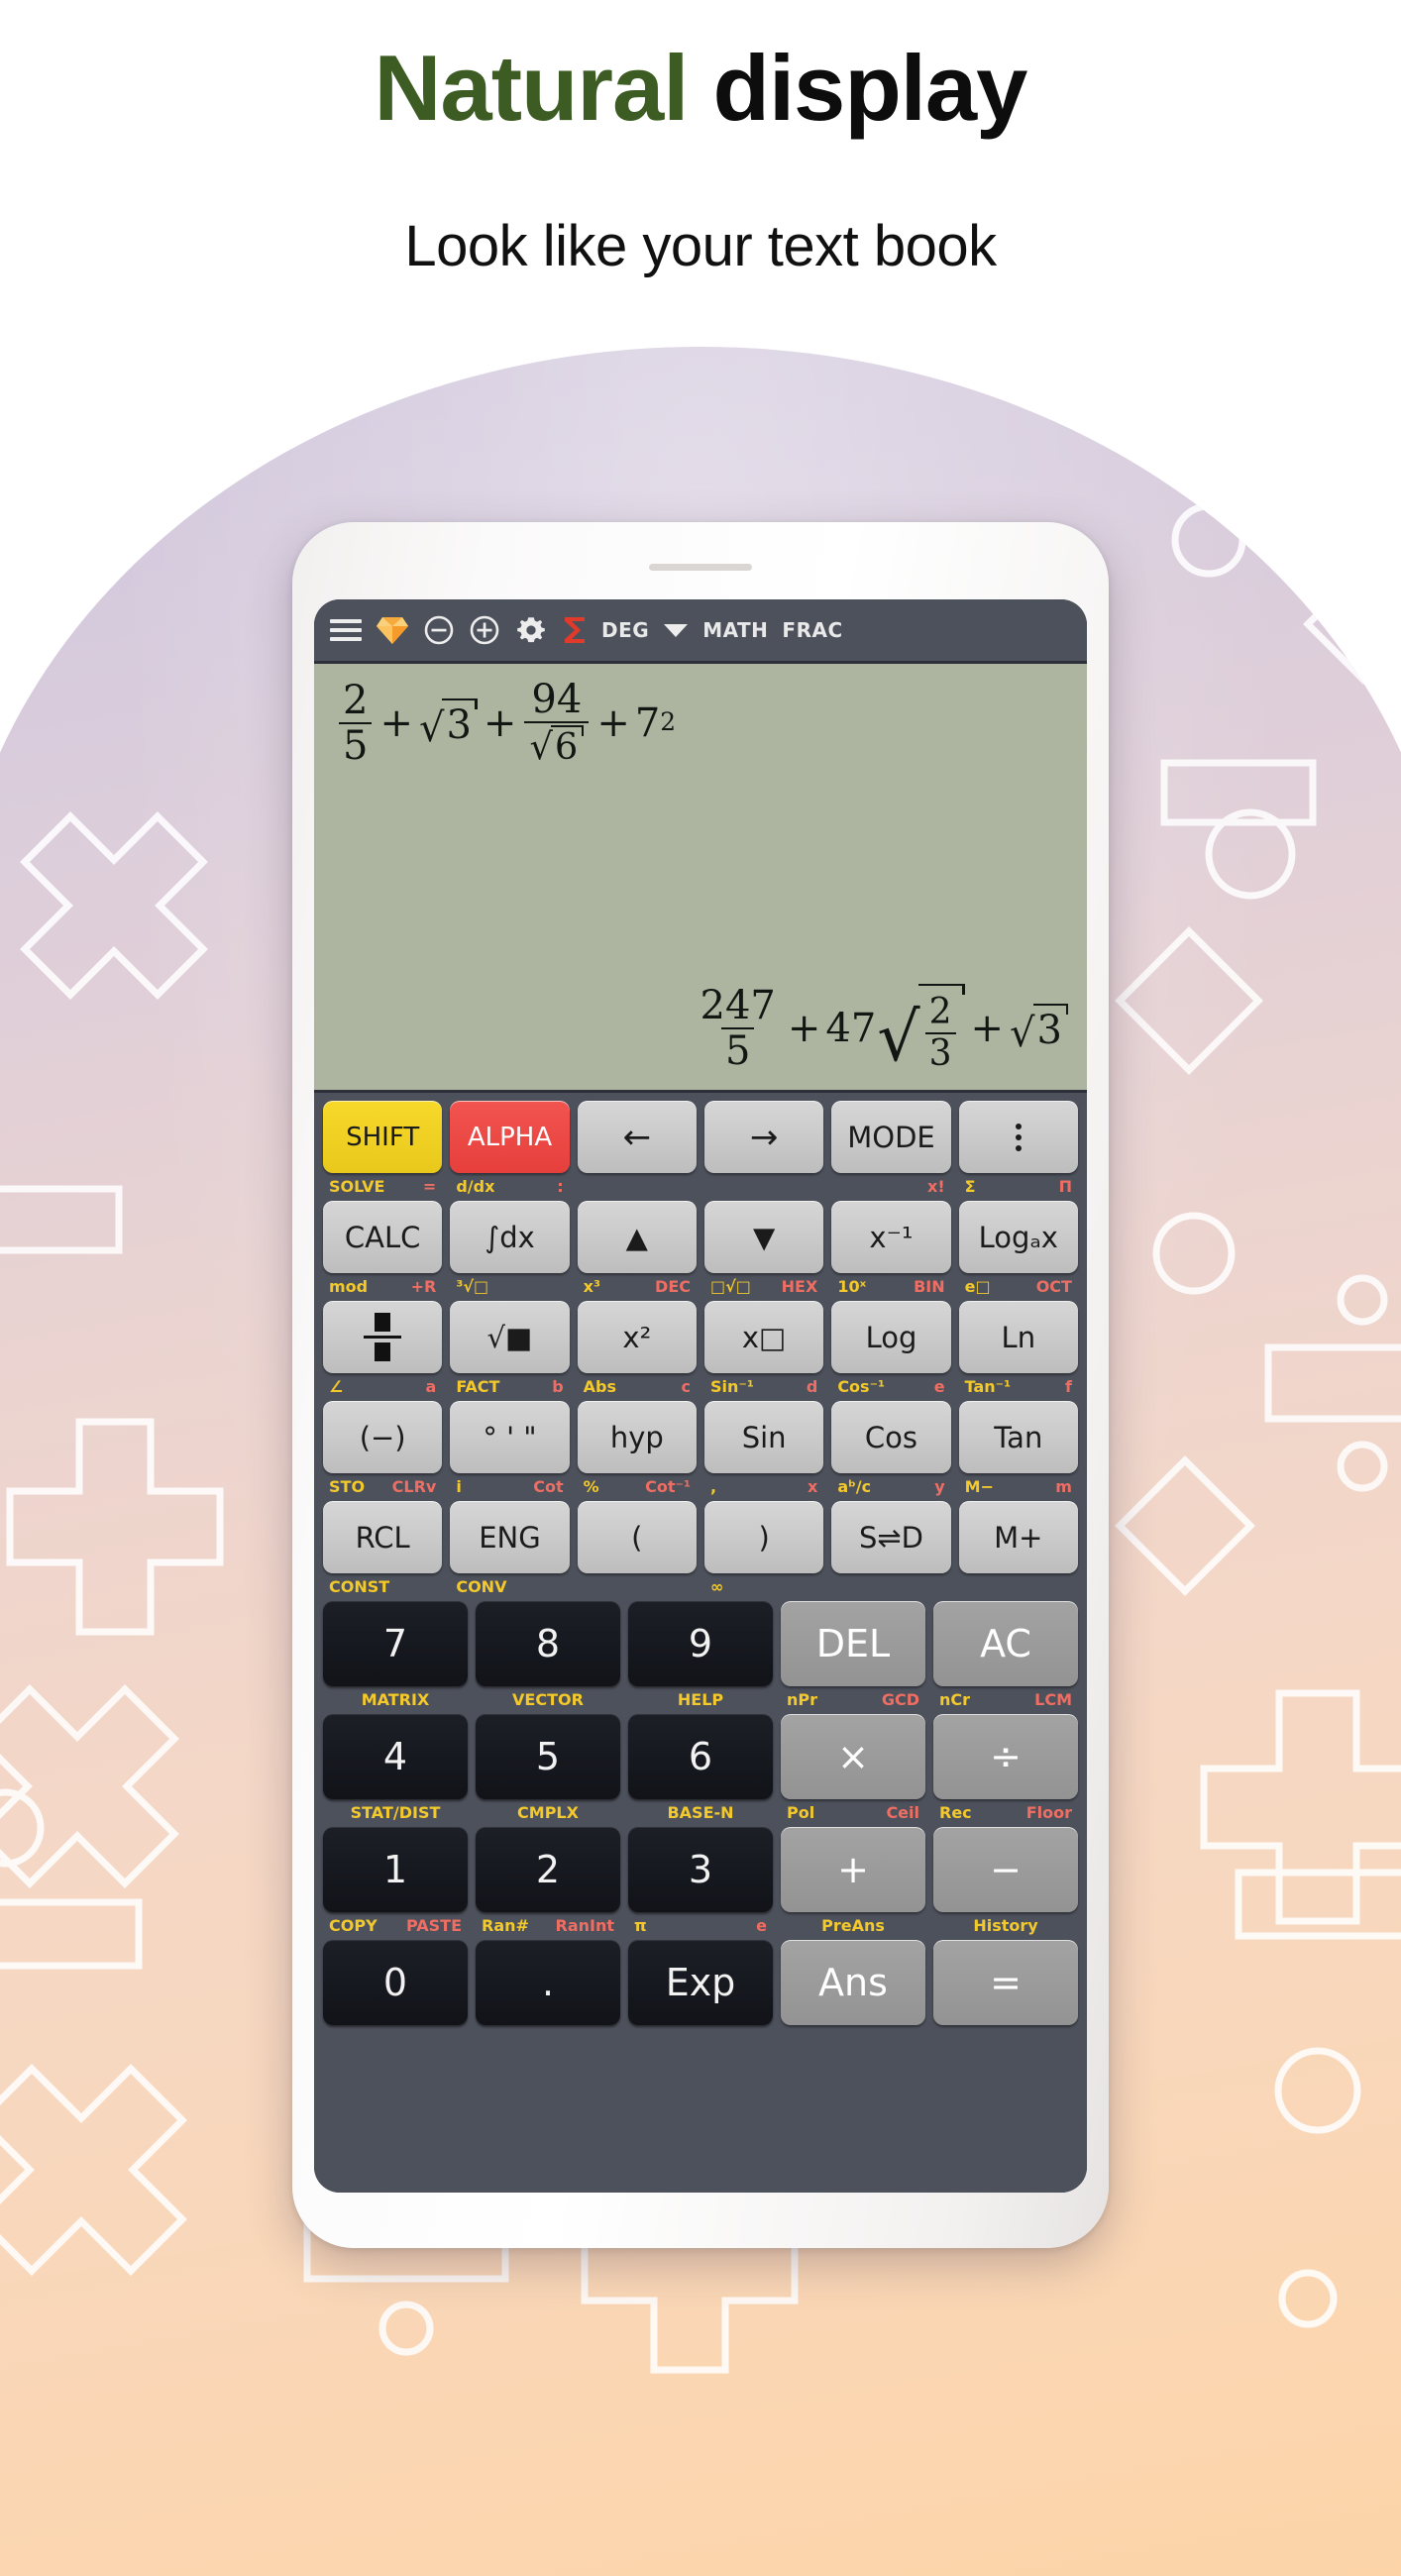  Describe the element at coordinates (700, 1926) in the screenshot. I see `keypad-secondary-label-row-8: COPY PASTE Ran# RanInt π e PreAns History` at that location.